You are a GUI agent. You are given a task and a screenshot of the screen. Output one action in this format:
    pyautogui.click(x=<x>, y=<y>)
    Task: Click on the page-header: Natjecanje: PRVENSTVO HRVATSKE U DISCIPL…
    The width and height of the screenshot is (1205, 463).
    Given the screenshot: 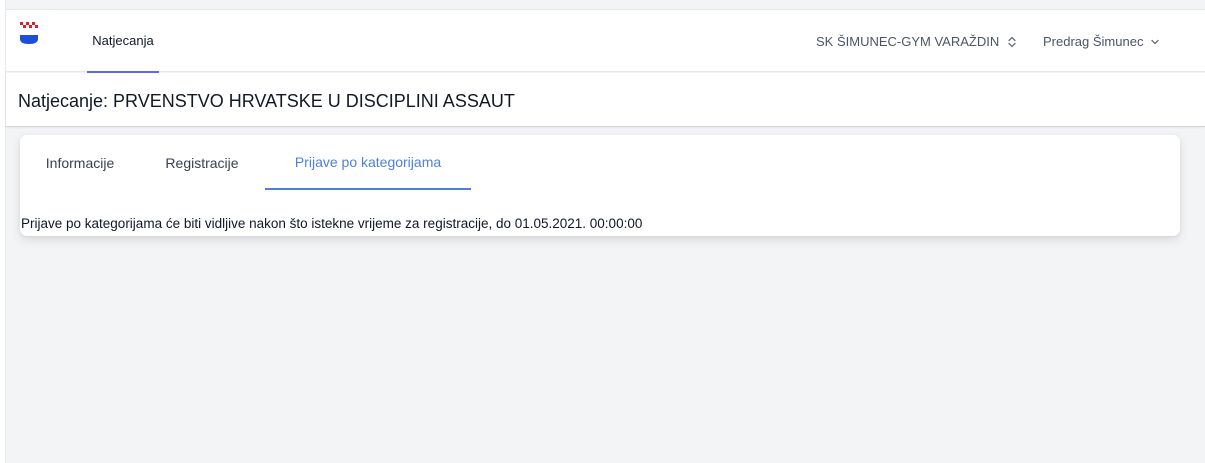 What is the action you would take?
    pyautogui.click(x=605, y=100)
    